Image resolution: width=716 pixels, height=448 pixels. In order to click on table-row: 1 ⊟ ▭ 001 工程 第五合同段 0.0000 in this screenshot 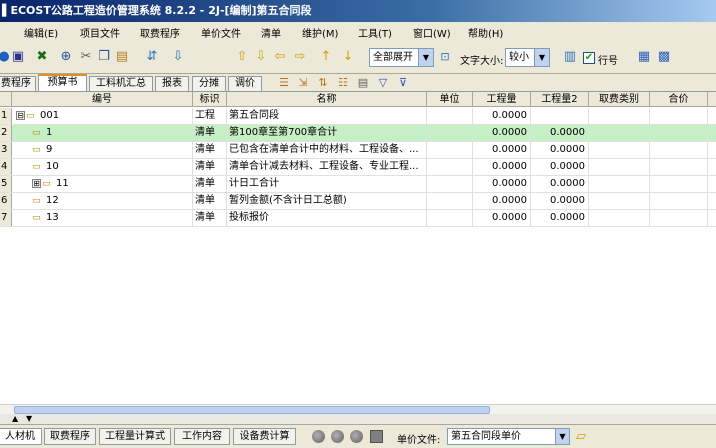, I will do `click(358, 116)`.